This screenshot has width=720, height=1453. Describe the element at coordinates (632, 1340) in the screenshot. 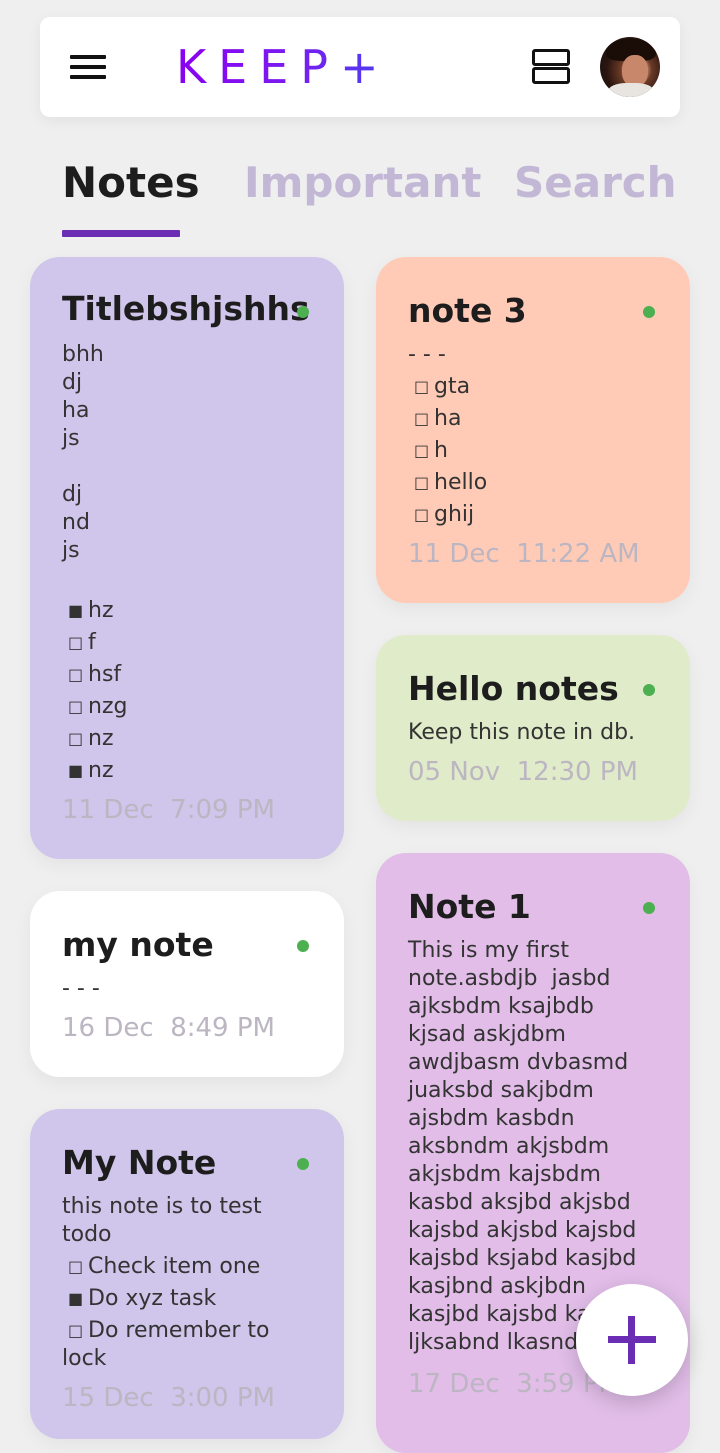

I see `add-note-button` at that location.